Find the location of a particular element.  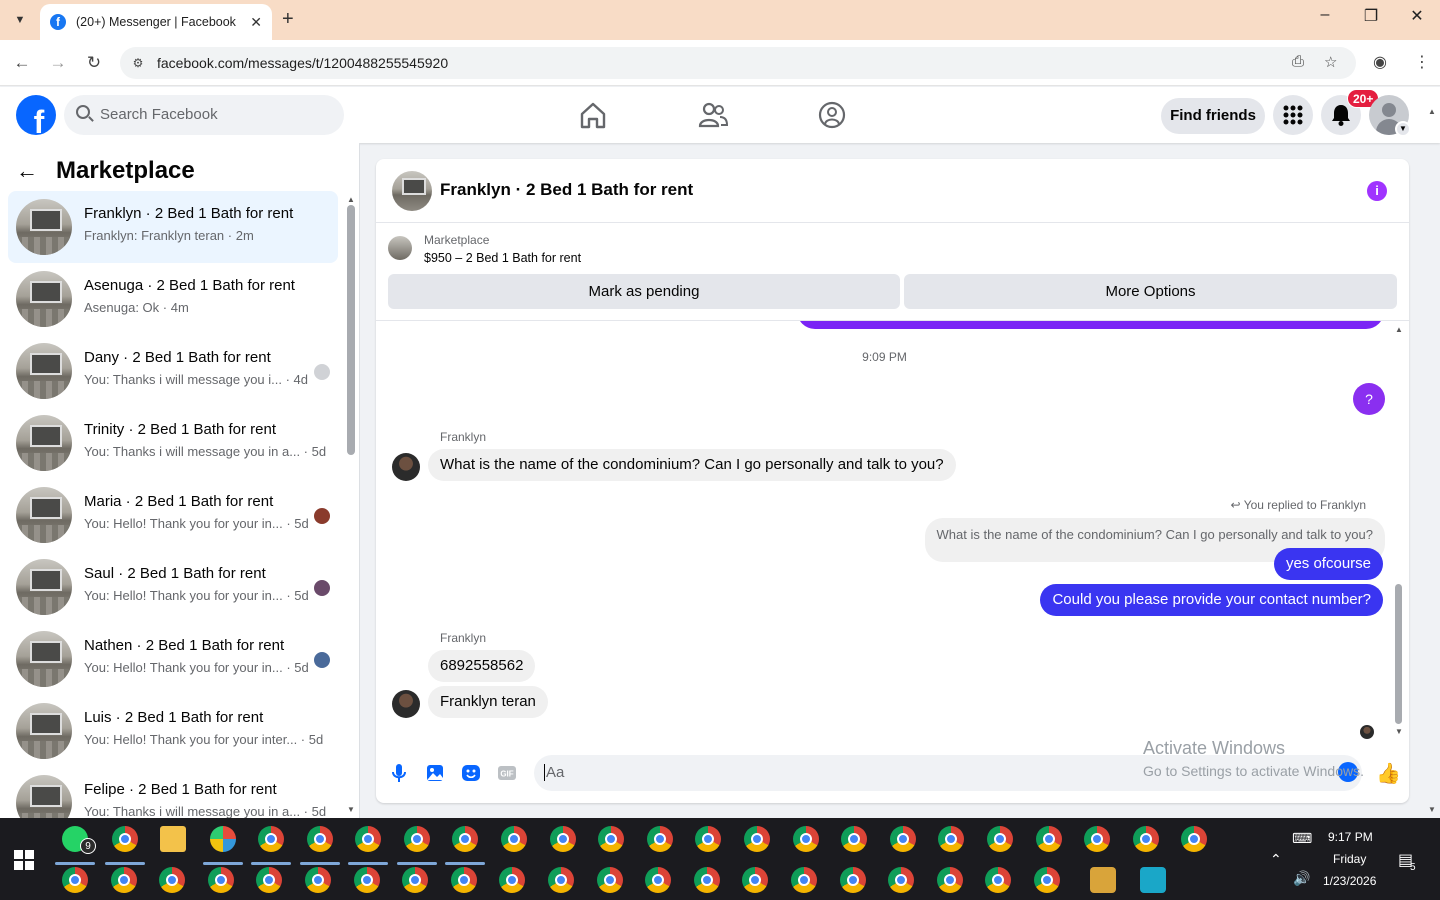

page-scroll-up-arrow-icon: ▲ is located at coordinates (1432, 111).